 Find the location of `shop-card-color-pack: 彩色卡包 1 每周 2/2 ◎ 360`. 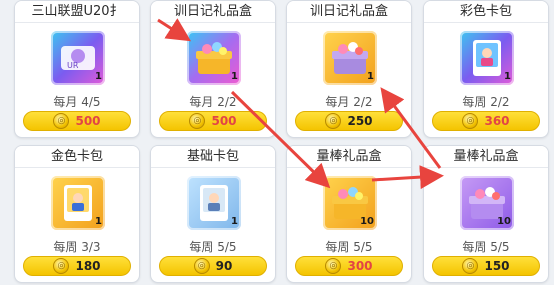

shop-card-color-pack: 彩色卡包 1 每周 2/2 ◎ 360 is located at coordinates (486, 69).